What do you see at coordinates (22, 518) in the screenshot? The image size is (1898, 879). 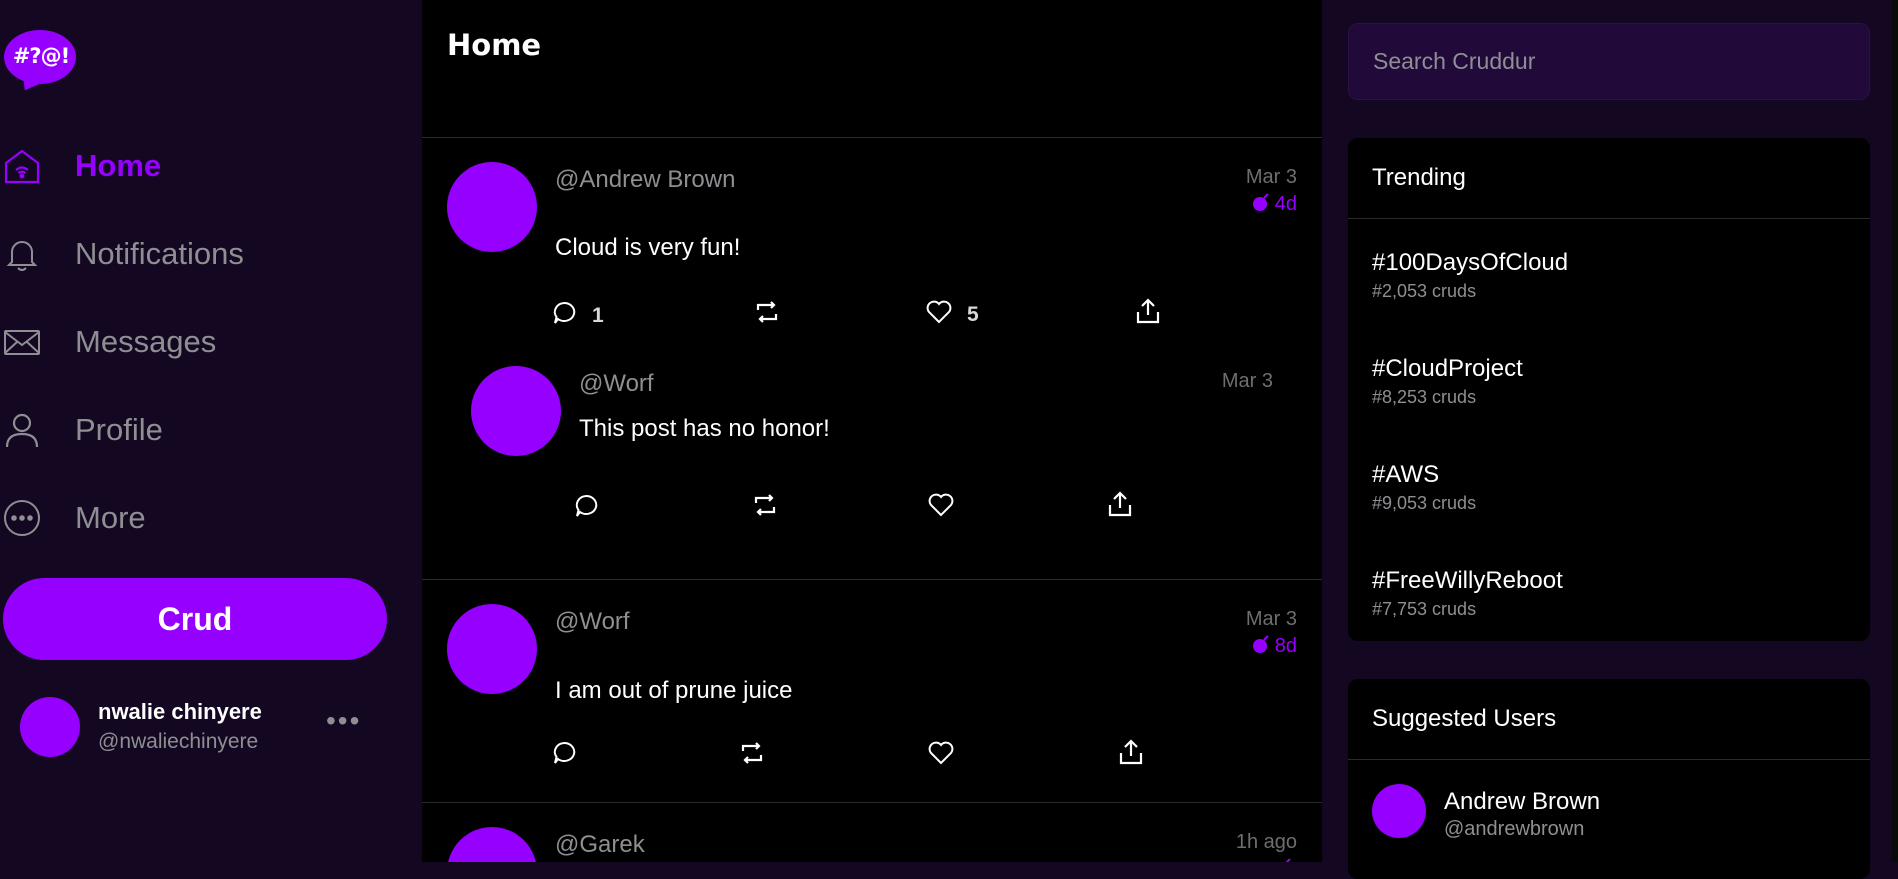 I see `more-circle-icon` at bounding box center [22, 518].